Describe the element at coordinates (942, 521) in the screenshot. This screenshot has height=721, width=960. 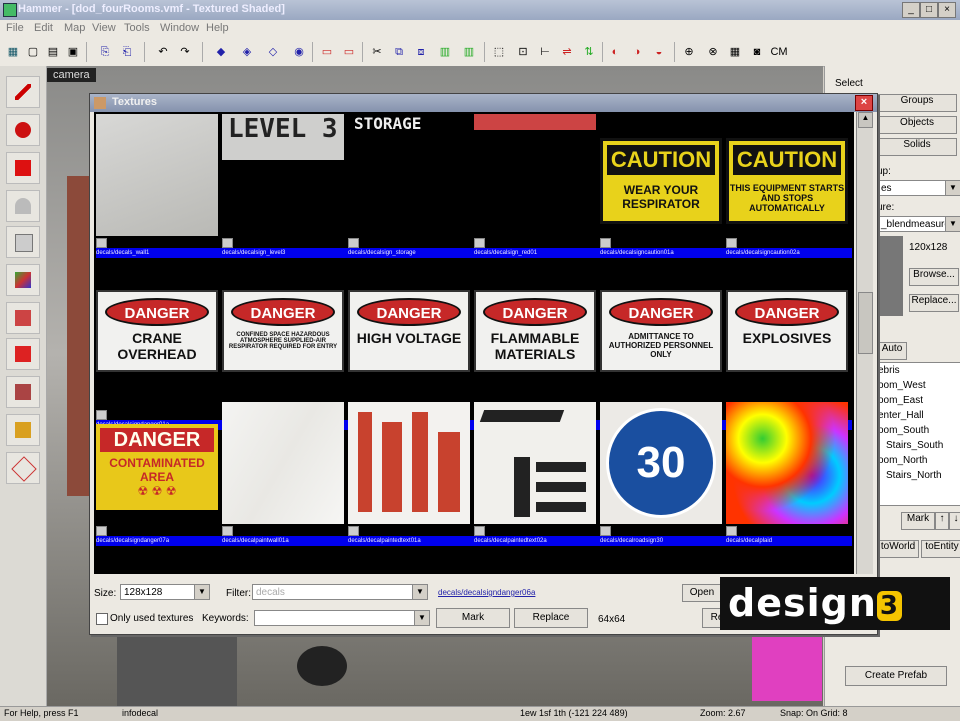
I see `move-up-button: ↑` at that location.